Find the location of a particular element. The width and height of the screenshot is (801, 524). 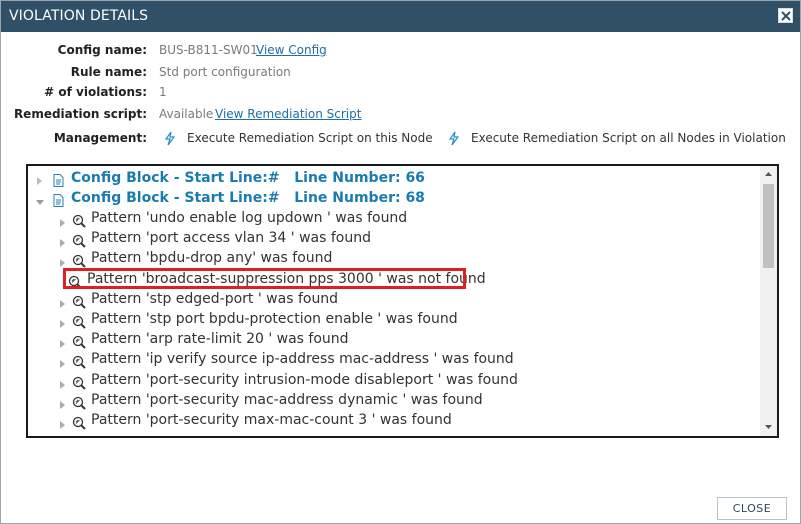

violations-label: # of violations: is located at coordinates (95, 92).